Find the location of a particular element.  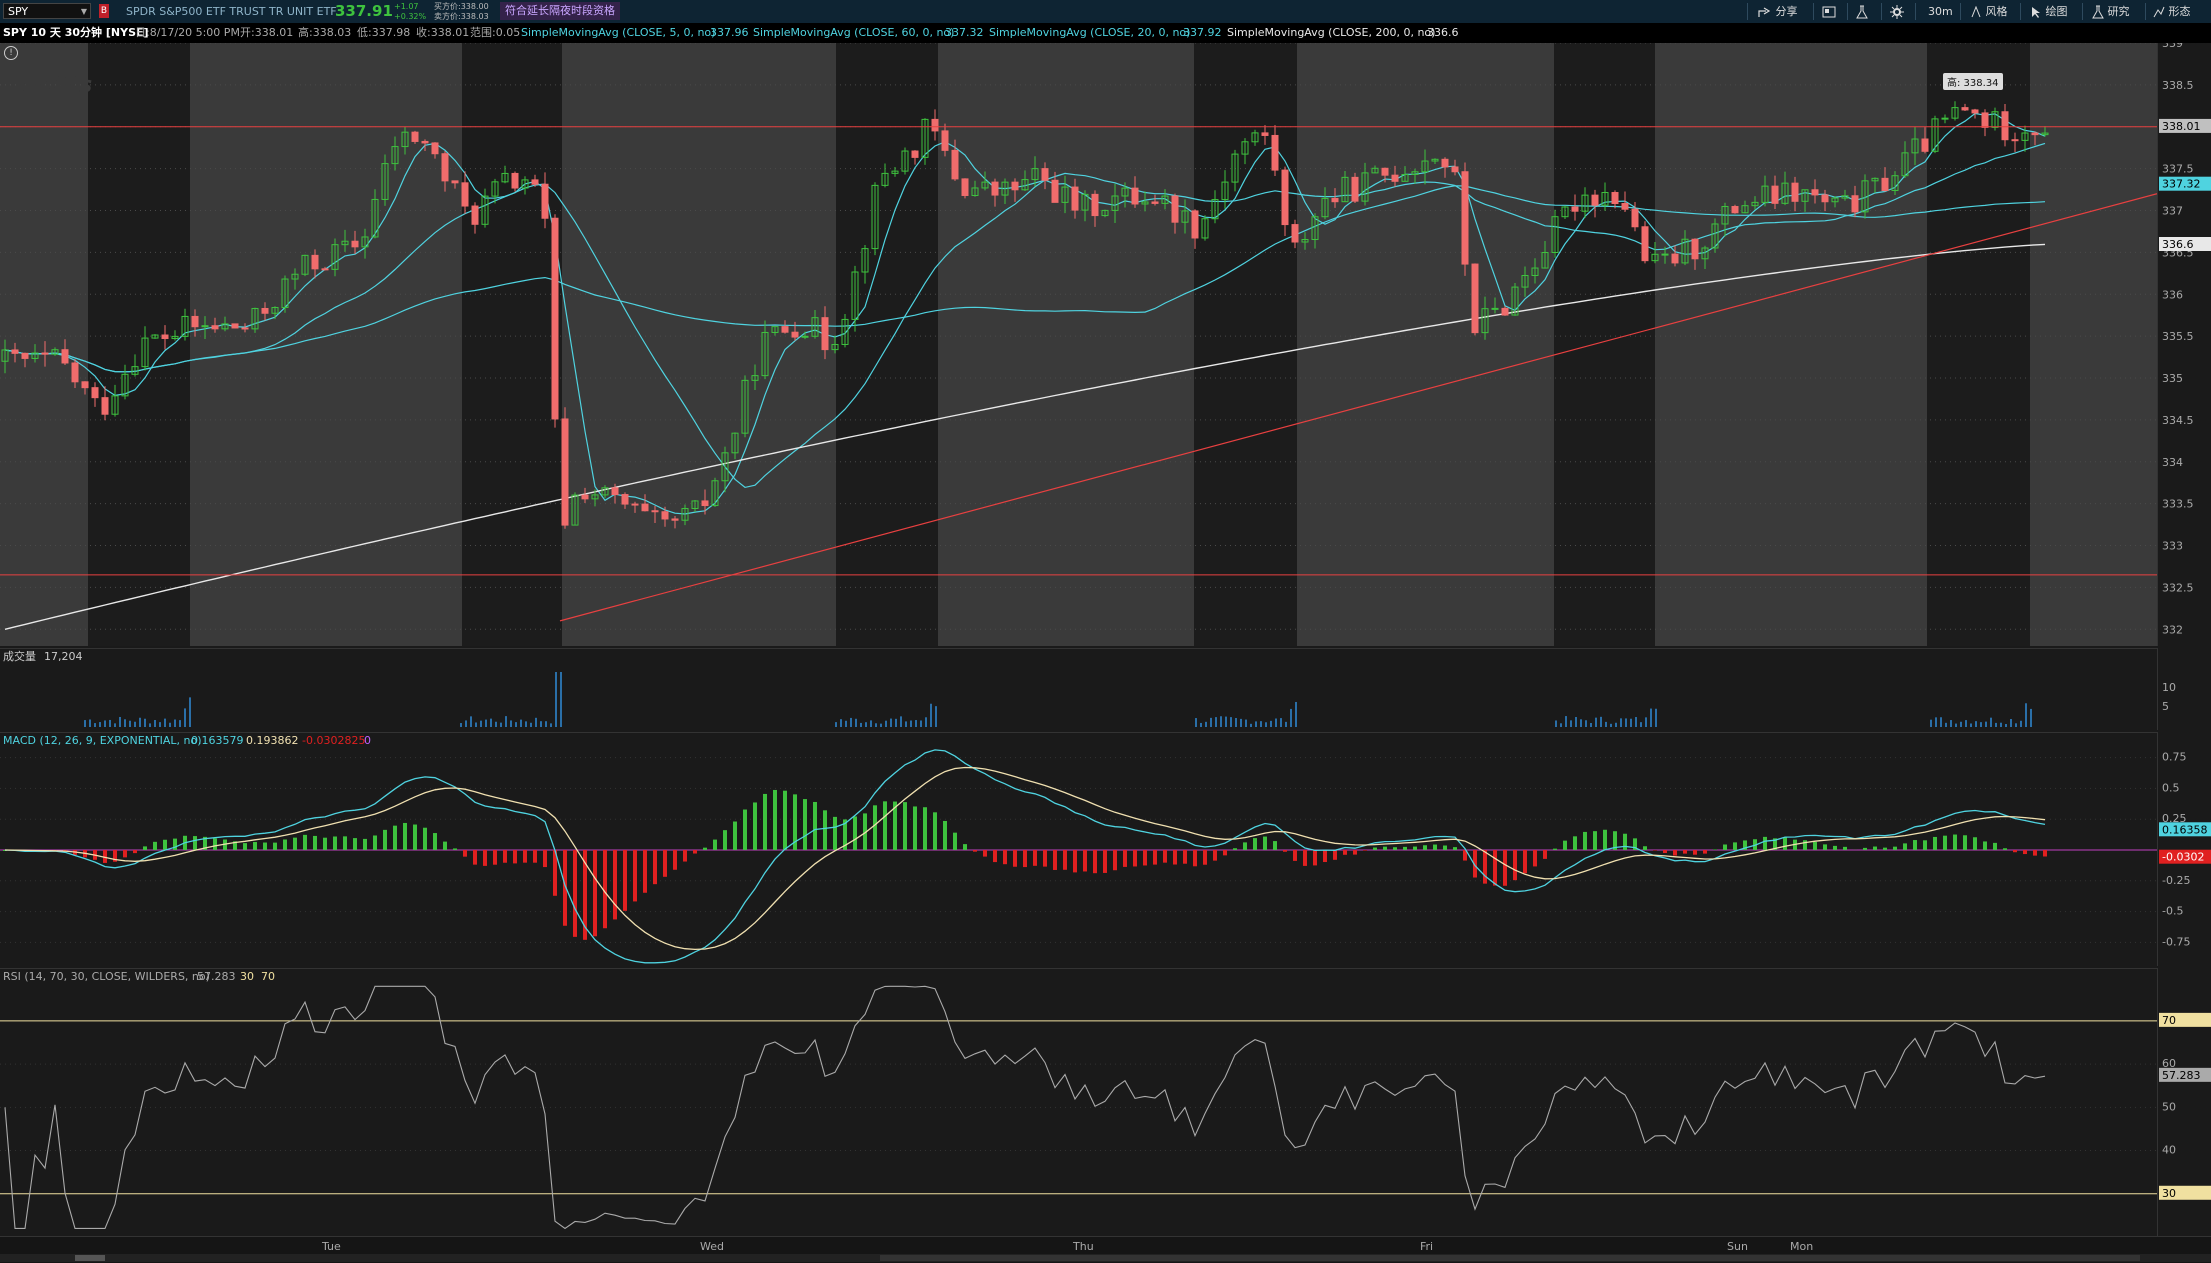

horizontal-scrollbar is located at coordinates (1105, 1258).